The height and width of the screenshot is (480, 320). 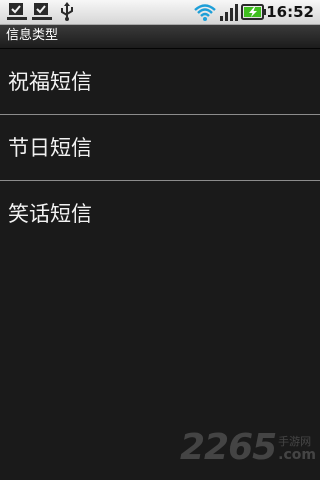 I want to click on usb-icon, so click(x=67, y=12).